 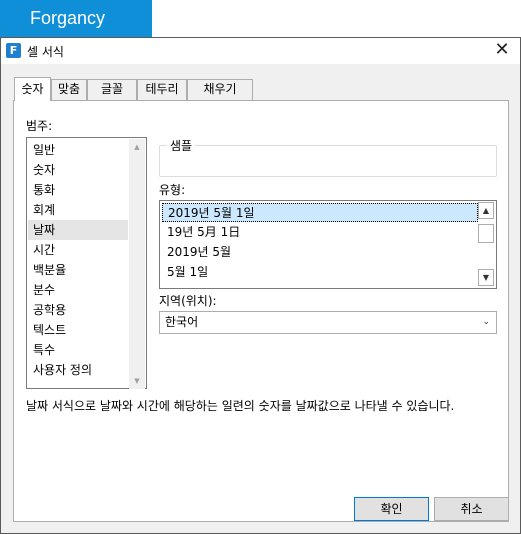 I want to click on list-item: 숫자, so click(x=78, y=170).